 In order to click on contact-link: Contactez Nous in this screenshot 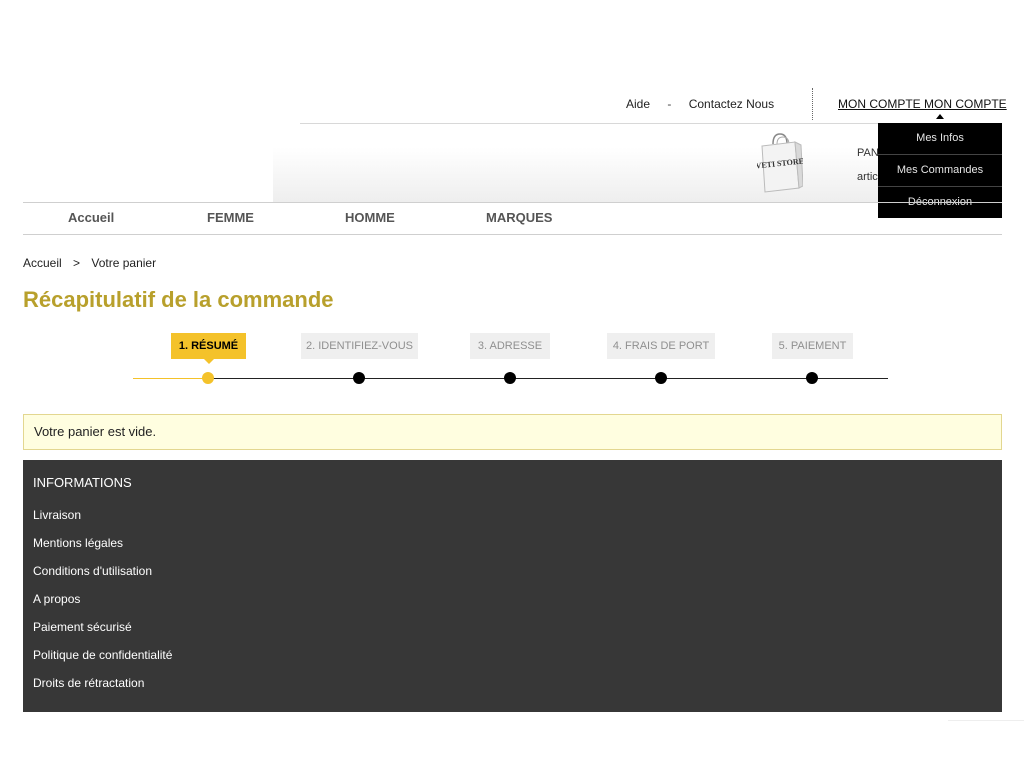, I will do `click(731, 104)`.